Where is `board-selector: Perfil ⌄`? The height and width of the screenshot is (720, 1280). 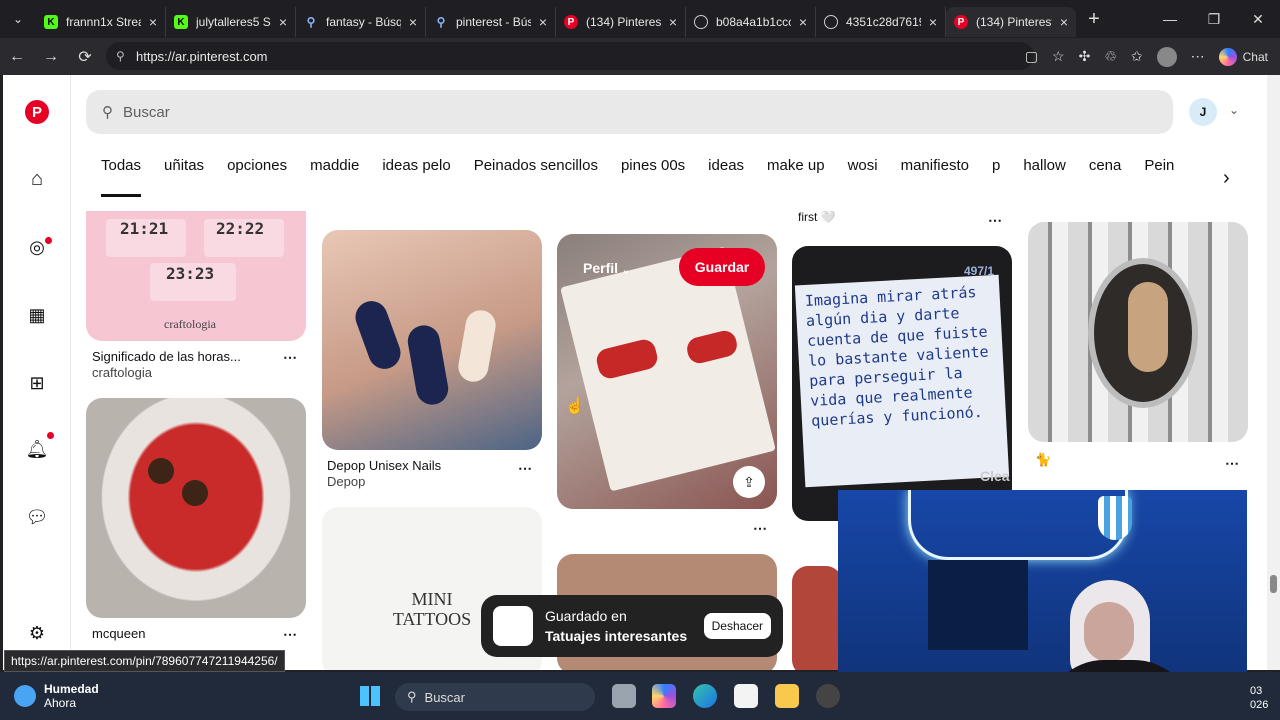 board-selector: Perfil ⌄ is located at coordinates (606, 268).